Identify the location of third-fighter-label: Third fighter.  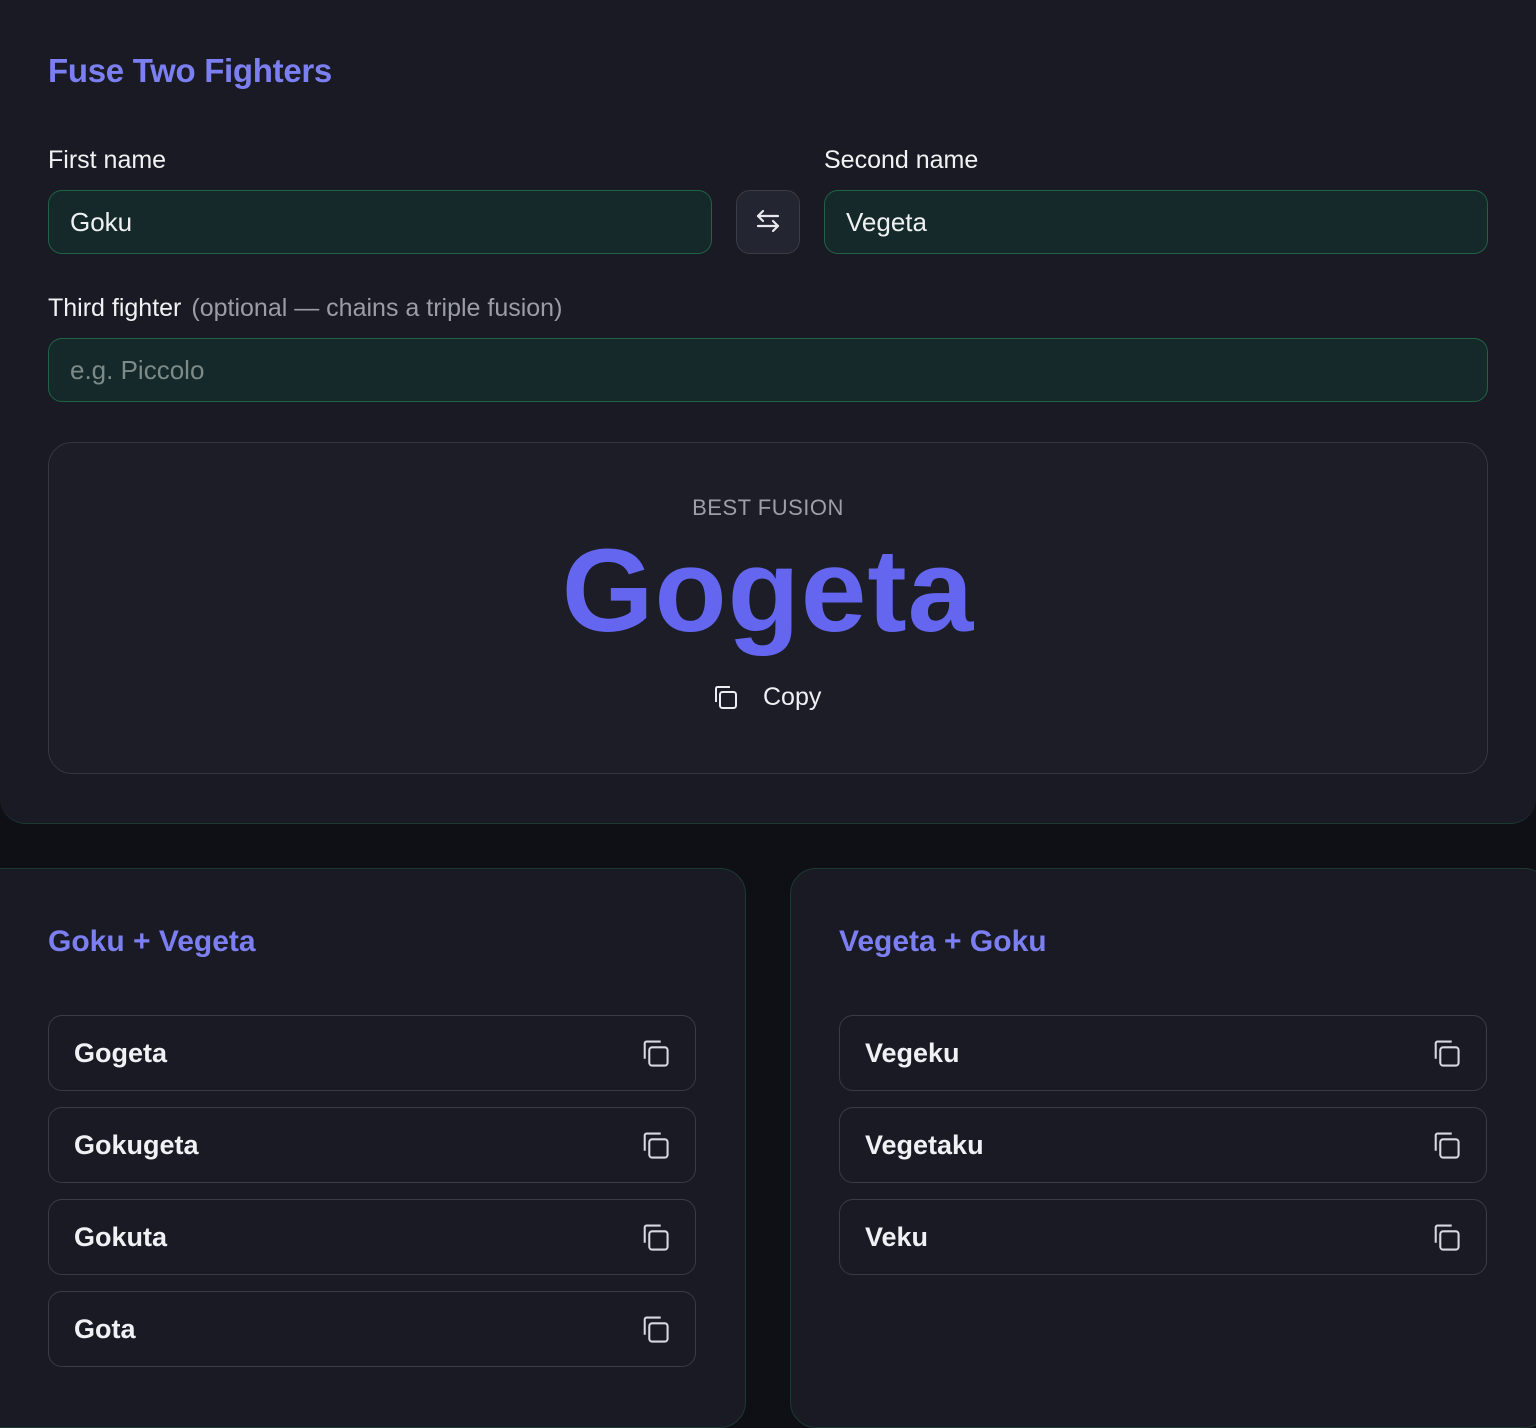
(115, 308).